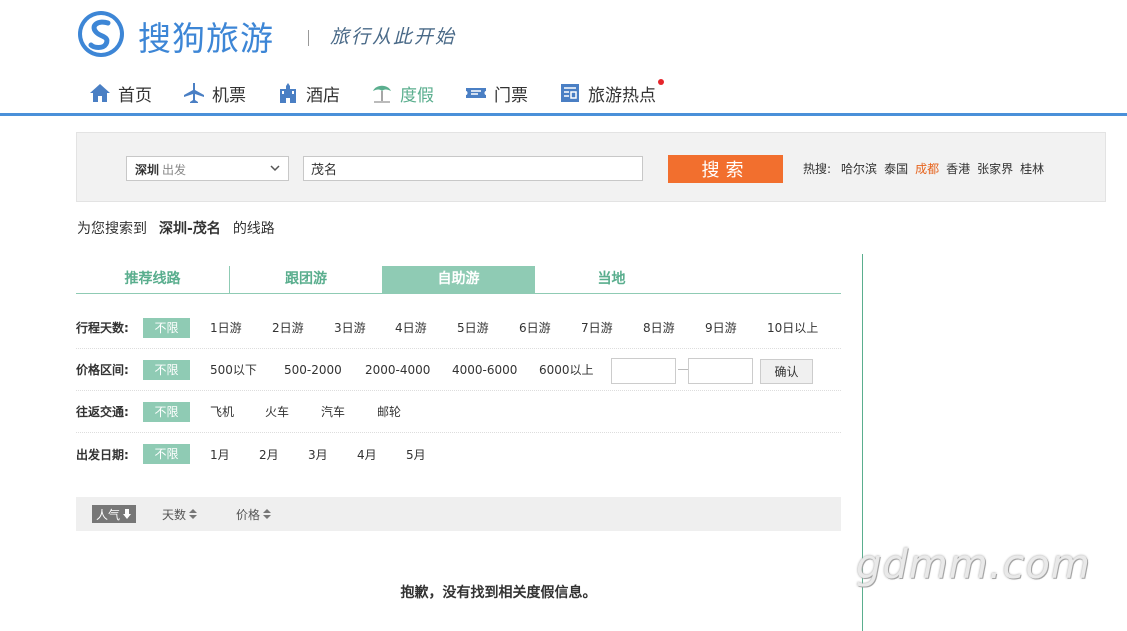  Describe the element at coordinates (1032, 168) in the screenshot. I see `hot-item: 桂林` at that location.